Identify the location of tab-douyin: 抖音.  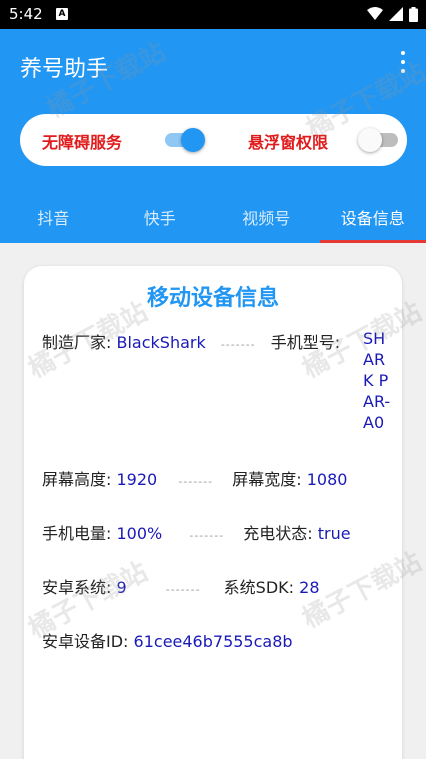
(53, 218).